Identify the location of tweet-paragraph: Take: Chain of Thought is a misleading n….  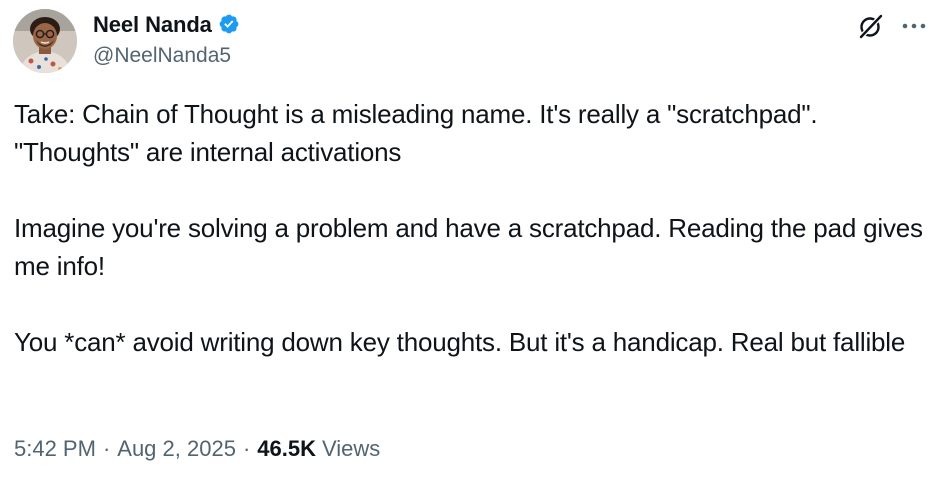
(416, 133).